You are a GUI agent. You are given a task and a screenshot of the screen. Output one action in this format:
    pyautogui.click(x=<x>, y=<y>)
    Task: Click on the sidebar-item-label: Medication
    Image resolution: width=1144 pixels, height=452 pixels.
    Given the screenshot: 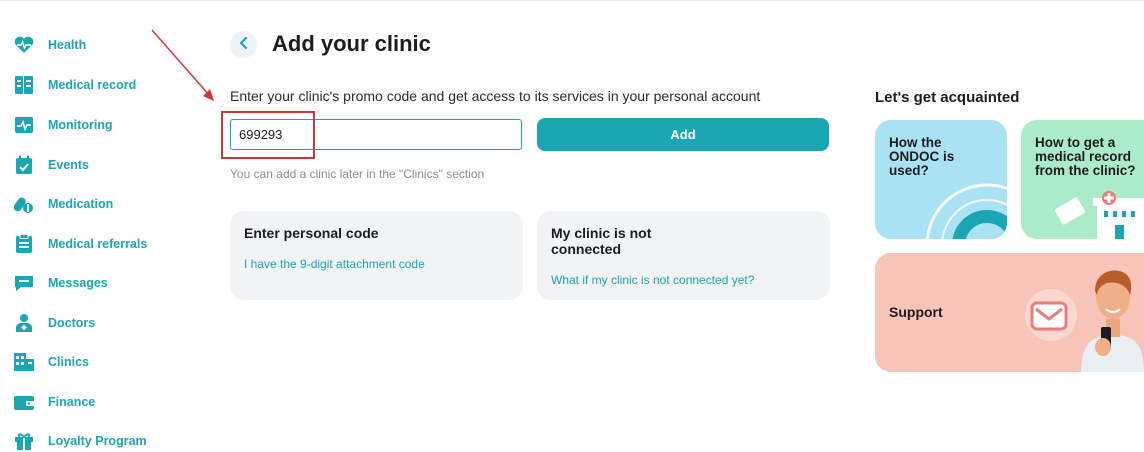 What is the action you would take?
    pyautogui.click(x=81, y=204)
    